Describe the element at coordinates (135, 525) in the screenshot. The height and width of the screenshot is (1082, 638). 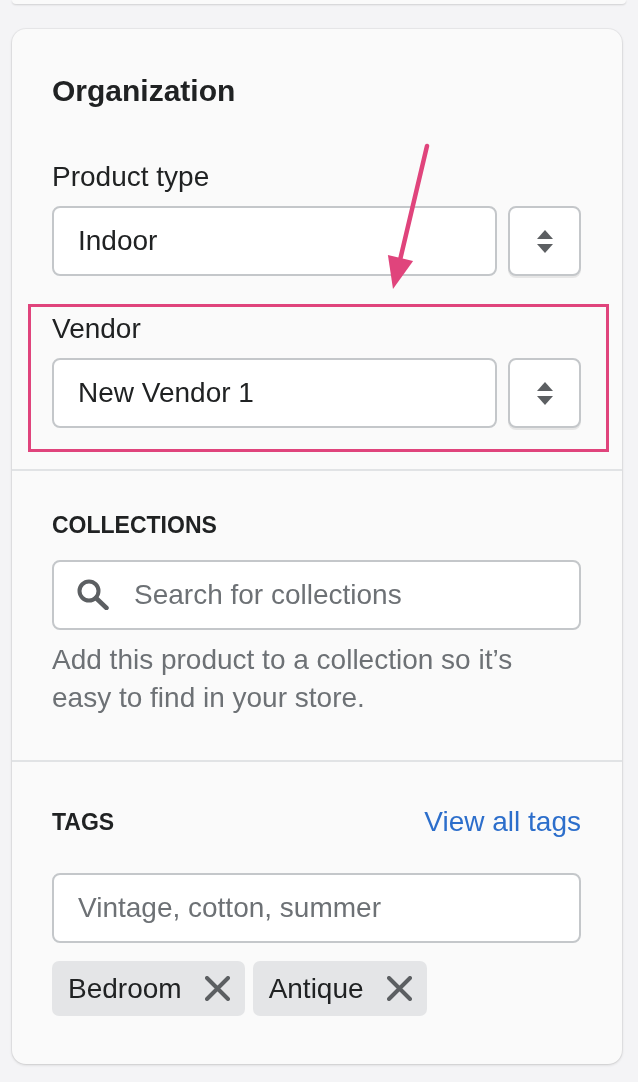
I see `section-heading: COLLECTIONS` at that location.